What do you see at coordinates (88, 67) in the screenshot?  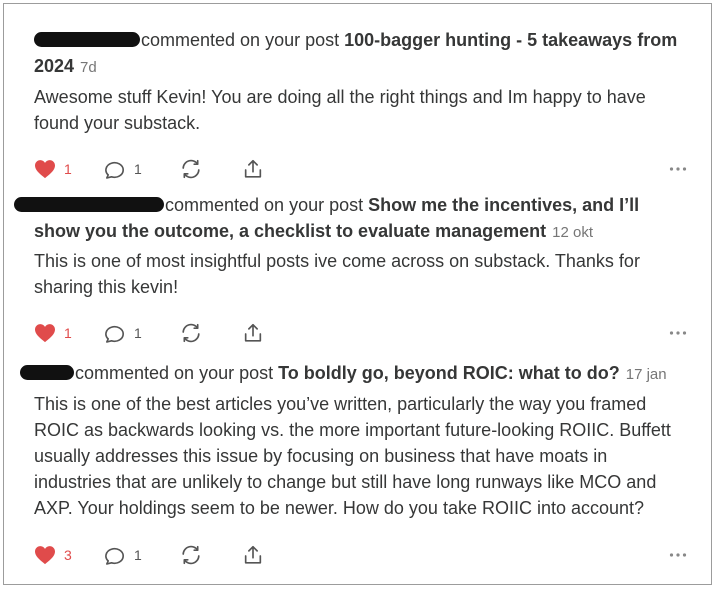 I see `comment-timestamp: 7d` at bounding box center [88, 67].